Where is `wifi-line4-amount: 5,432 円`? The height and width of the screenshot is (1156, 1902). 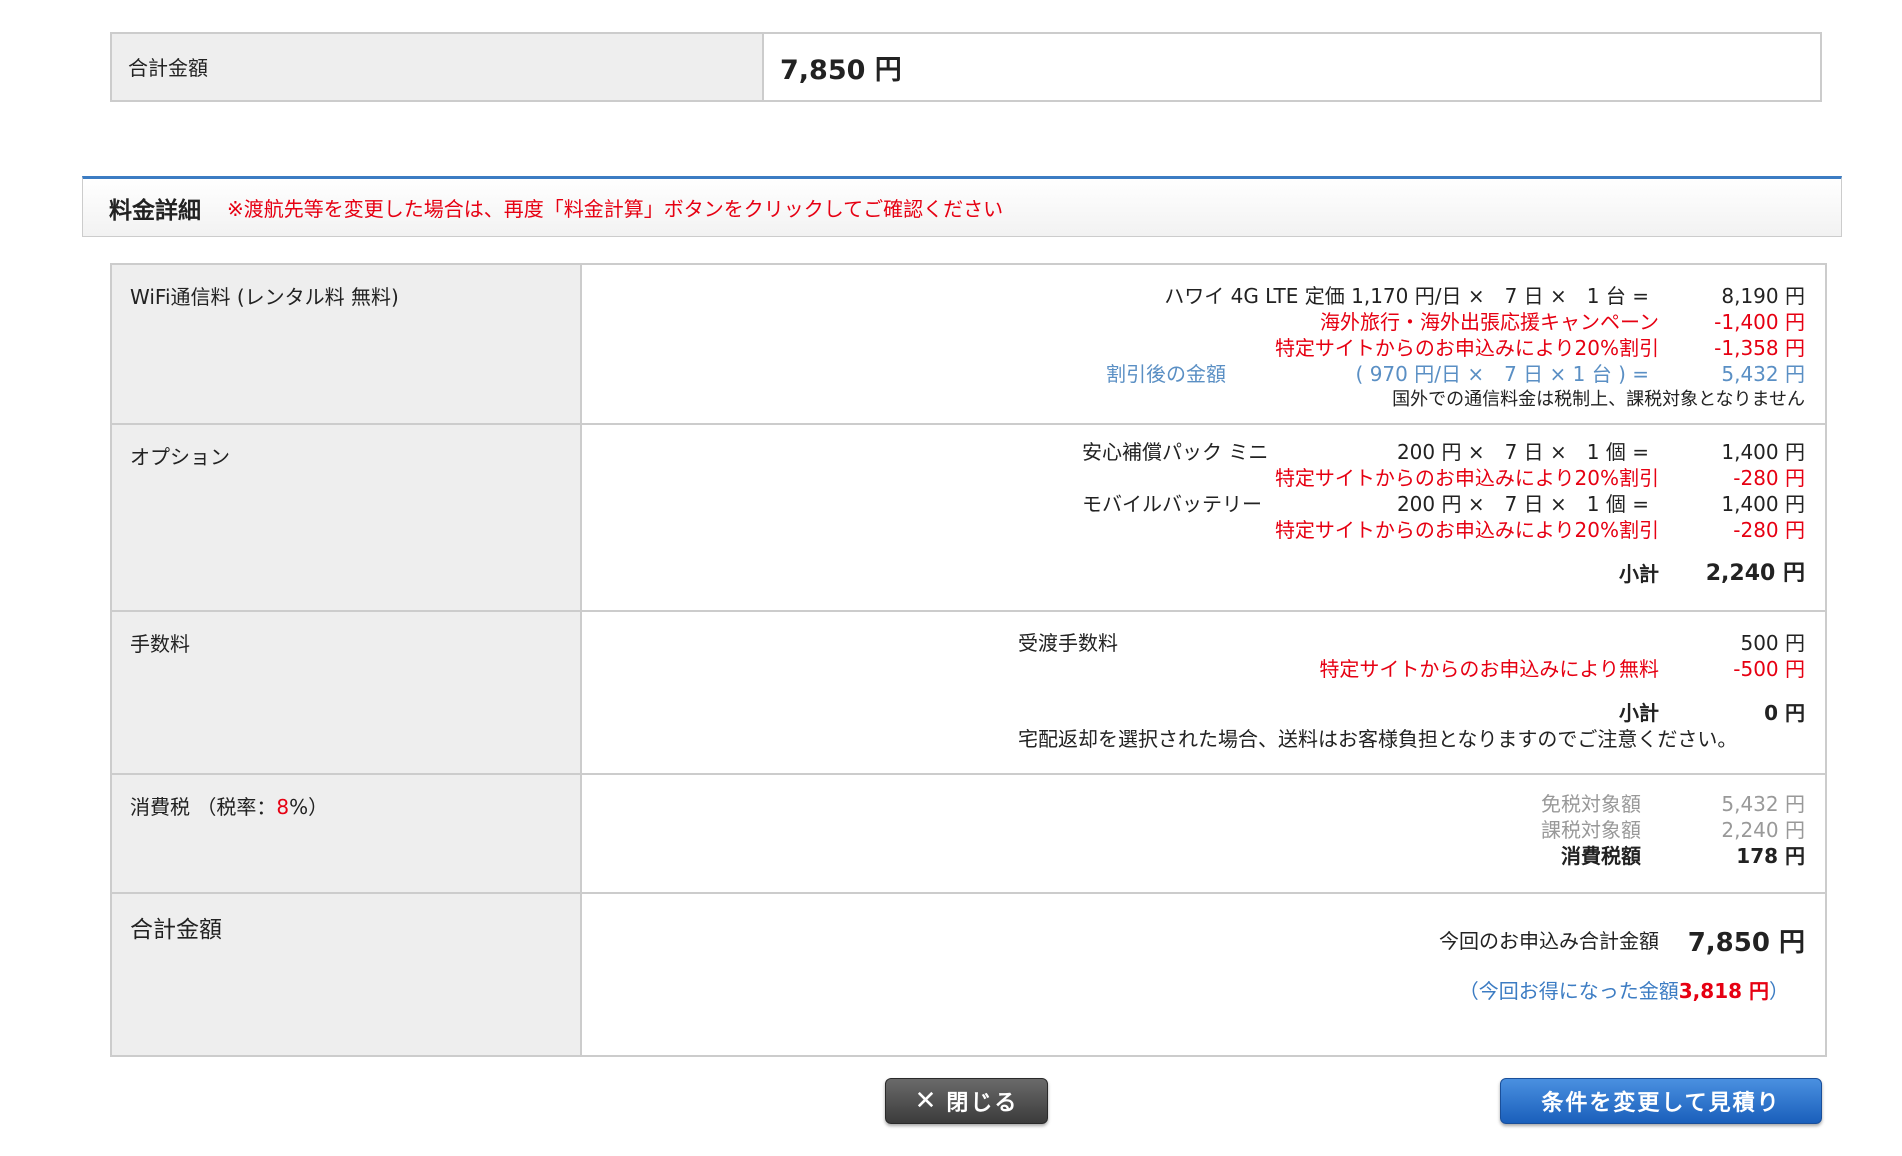
wifi-line4-amount: 5,432 円 is located at coordinates (1763, 374).